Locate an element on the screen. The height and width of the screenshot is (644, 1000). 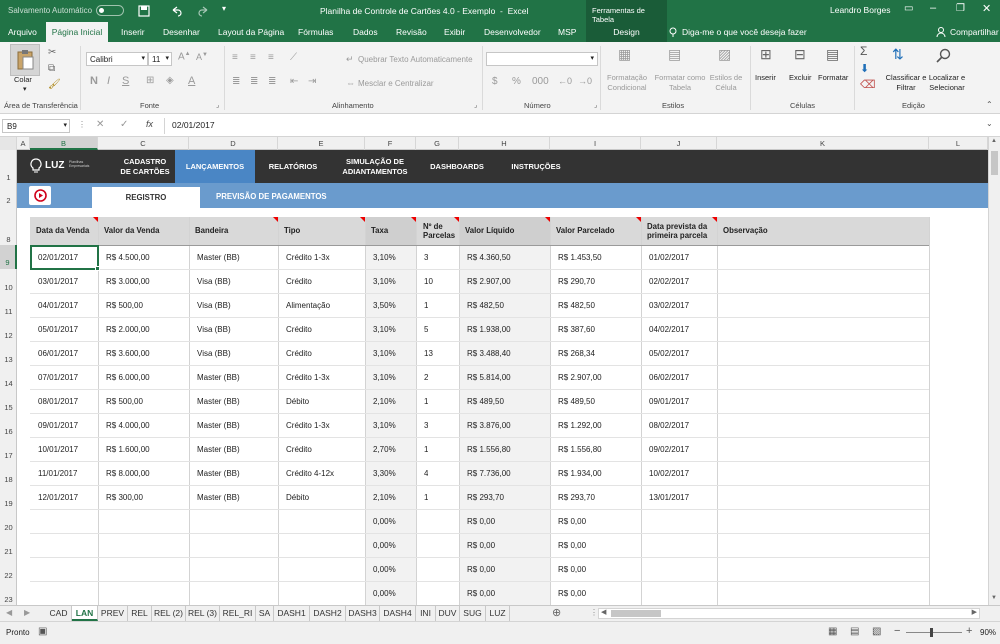
grow-font-icon: A▲ is located at coordinates (184, 56).